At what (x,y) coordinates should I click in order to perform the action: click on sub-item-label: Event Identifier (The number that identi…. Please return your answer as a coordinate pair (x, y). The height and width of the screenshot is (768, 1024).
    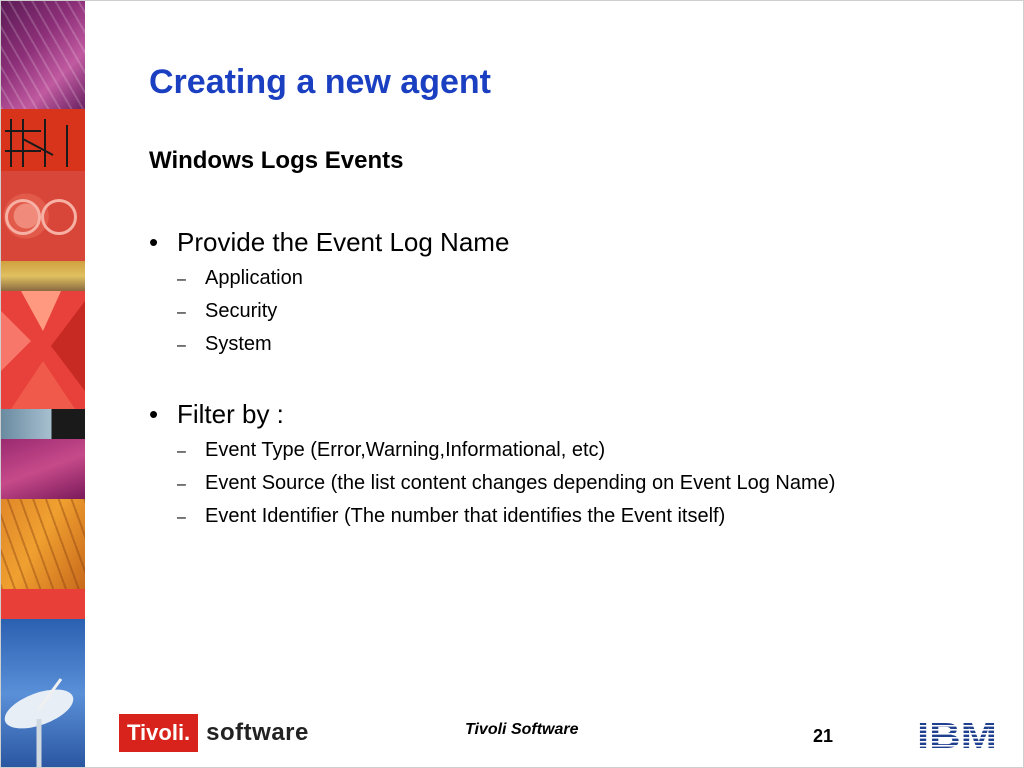
    Looking at the image, I should click on (465, 516).